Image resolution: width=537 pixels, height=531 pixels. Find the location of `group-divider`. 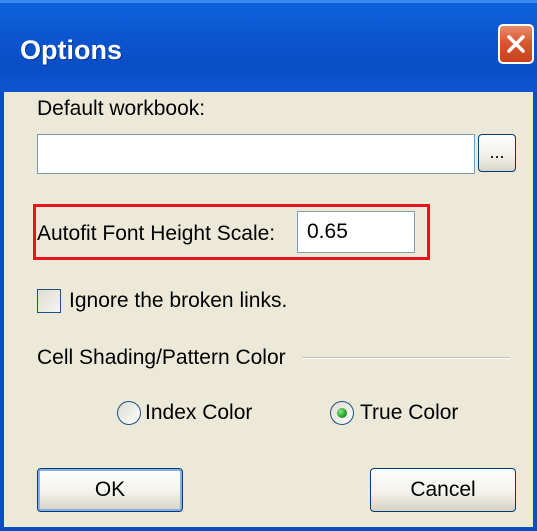

group-divider is located at coordinates (406, 358).